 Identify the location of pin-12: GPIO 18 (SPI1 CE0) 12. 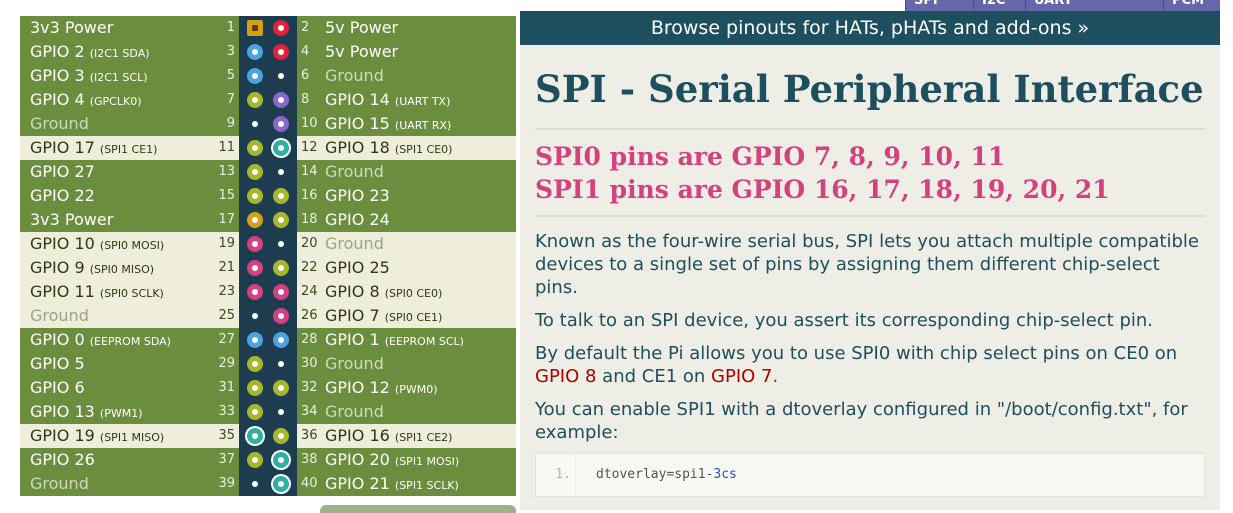
(406, 148).